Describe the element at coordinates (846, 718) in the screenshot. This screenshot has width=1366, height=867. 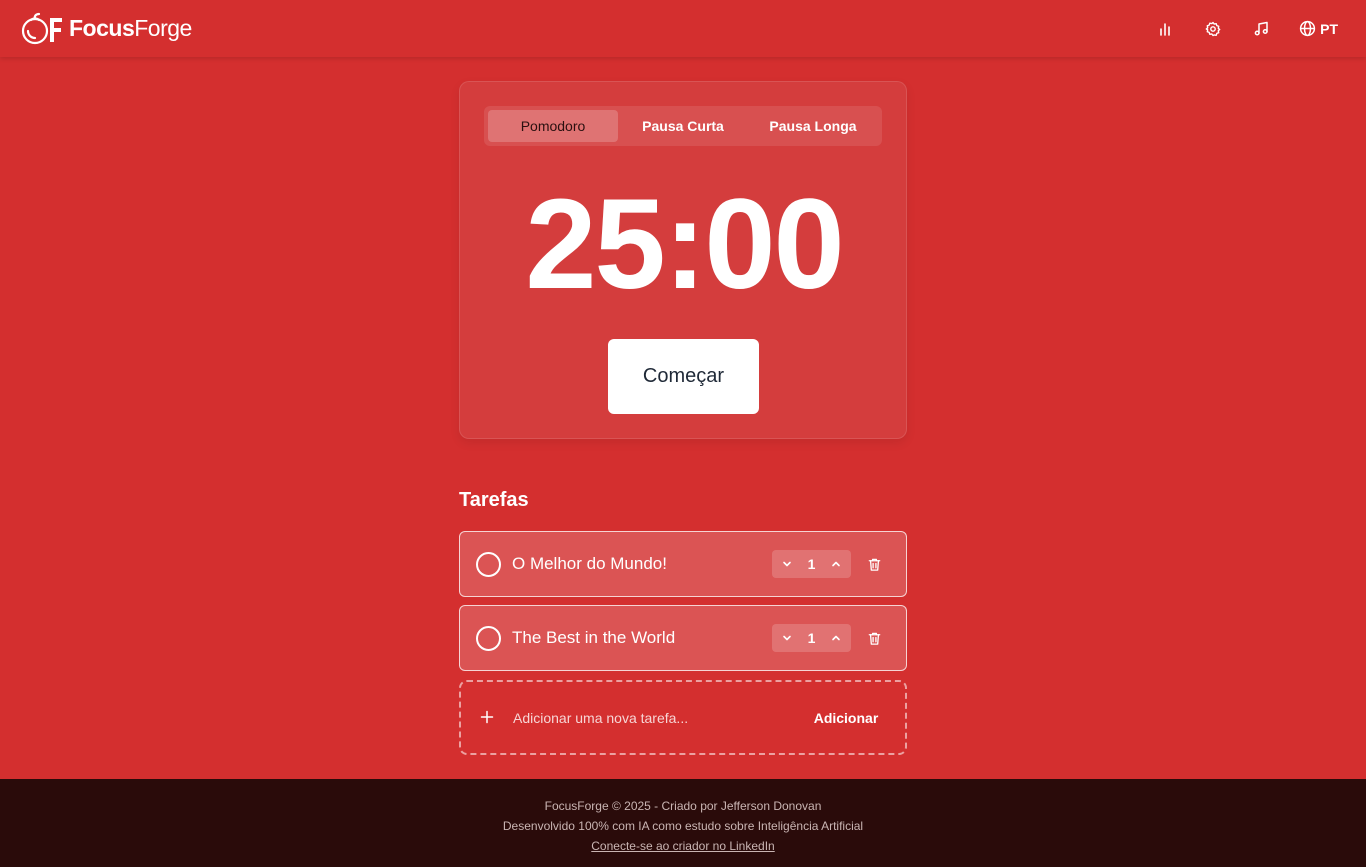
I see `add-task-button: Adicionar` at that location.